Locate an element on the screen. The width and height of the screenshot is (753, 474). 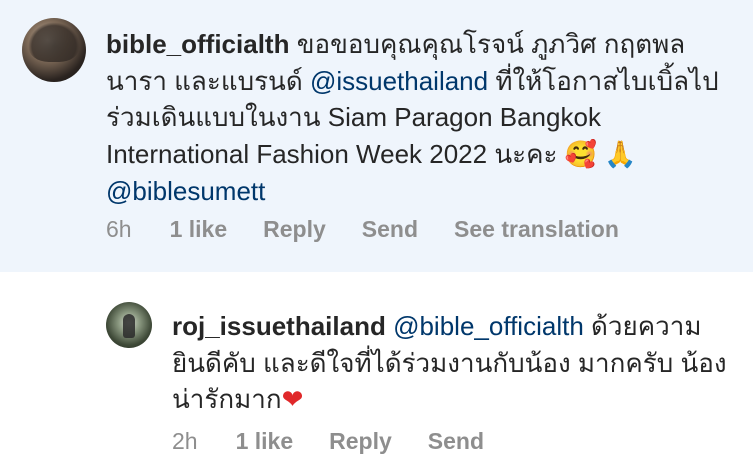
comment-meta: 2h 1 like Reply Send is located at coordinates (346, 441).